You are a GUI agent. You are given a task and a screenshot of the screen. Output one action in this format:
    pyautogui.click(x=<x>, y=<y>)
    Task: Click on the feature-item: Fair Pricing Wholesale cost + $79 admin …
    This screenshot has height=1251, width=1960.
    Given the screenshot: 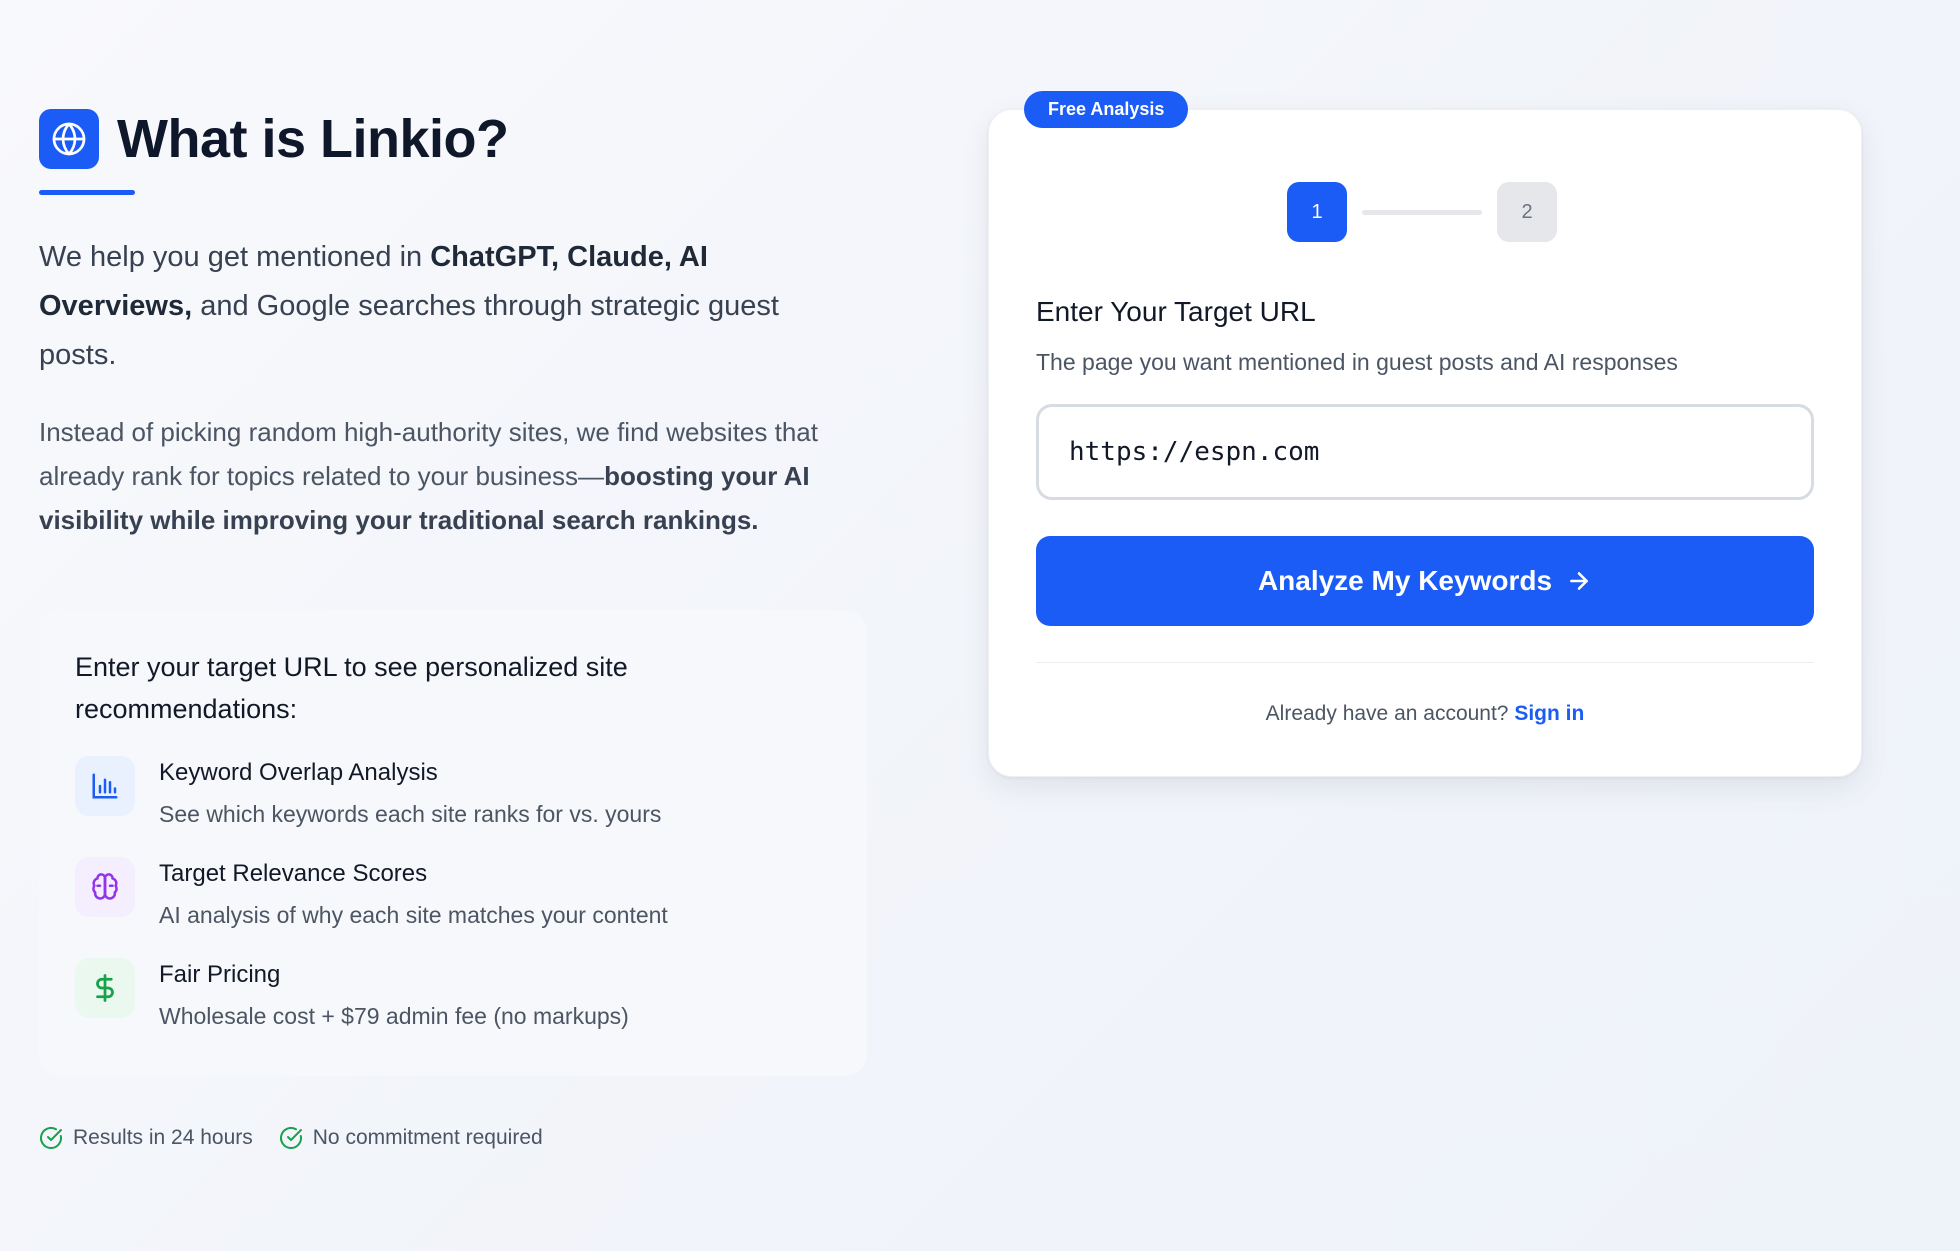 What is the action you would take?
    pyautogui.click(x=453, y=995)
    